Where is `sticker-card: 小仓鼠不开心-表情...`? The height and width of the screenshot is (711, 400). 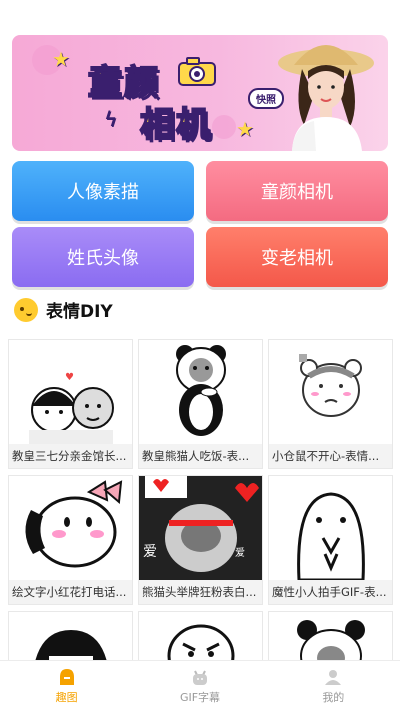 sticker-card: 小仓鼠不开心-表情... is located at coordinates (330, 404).